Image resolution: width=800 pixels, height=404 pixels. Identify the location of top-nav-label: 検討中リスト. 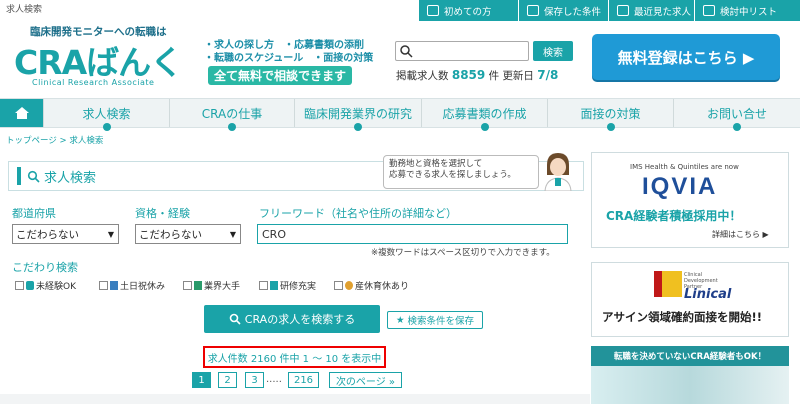
(749, 12).